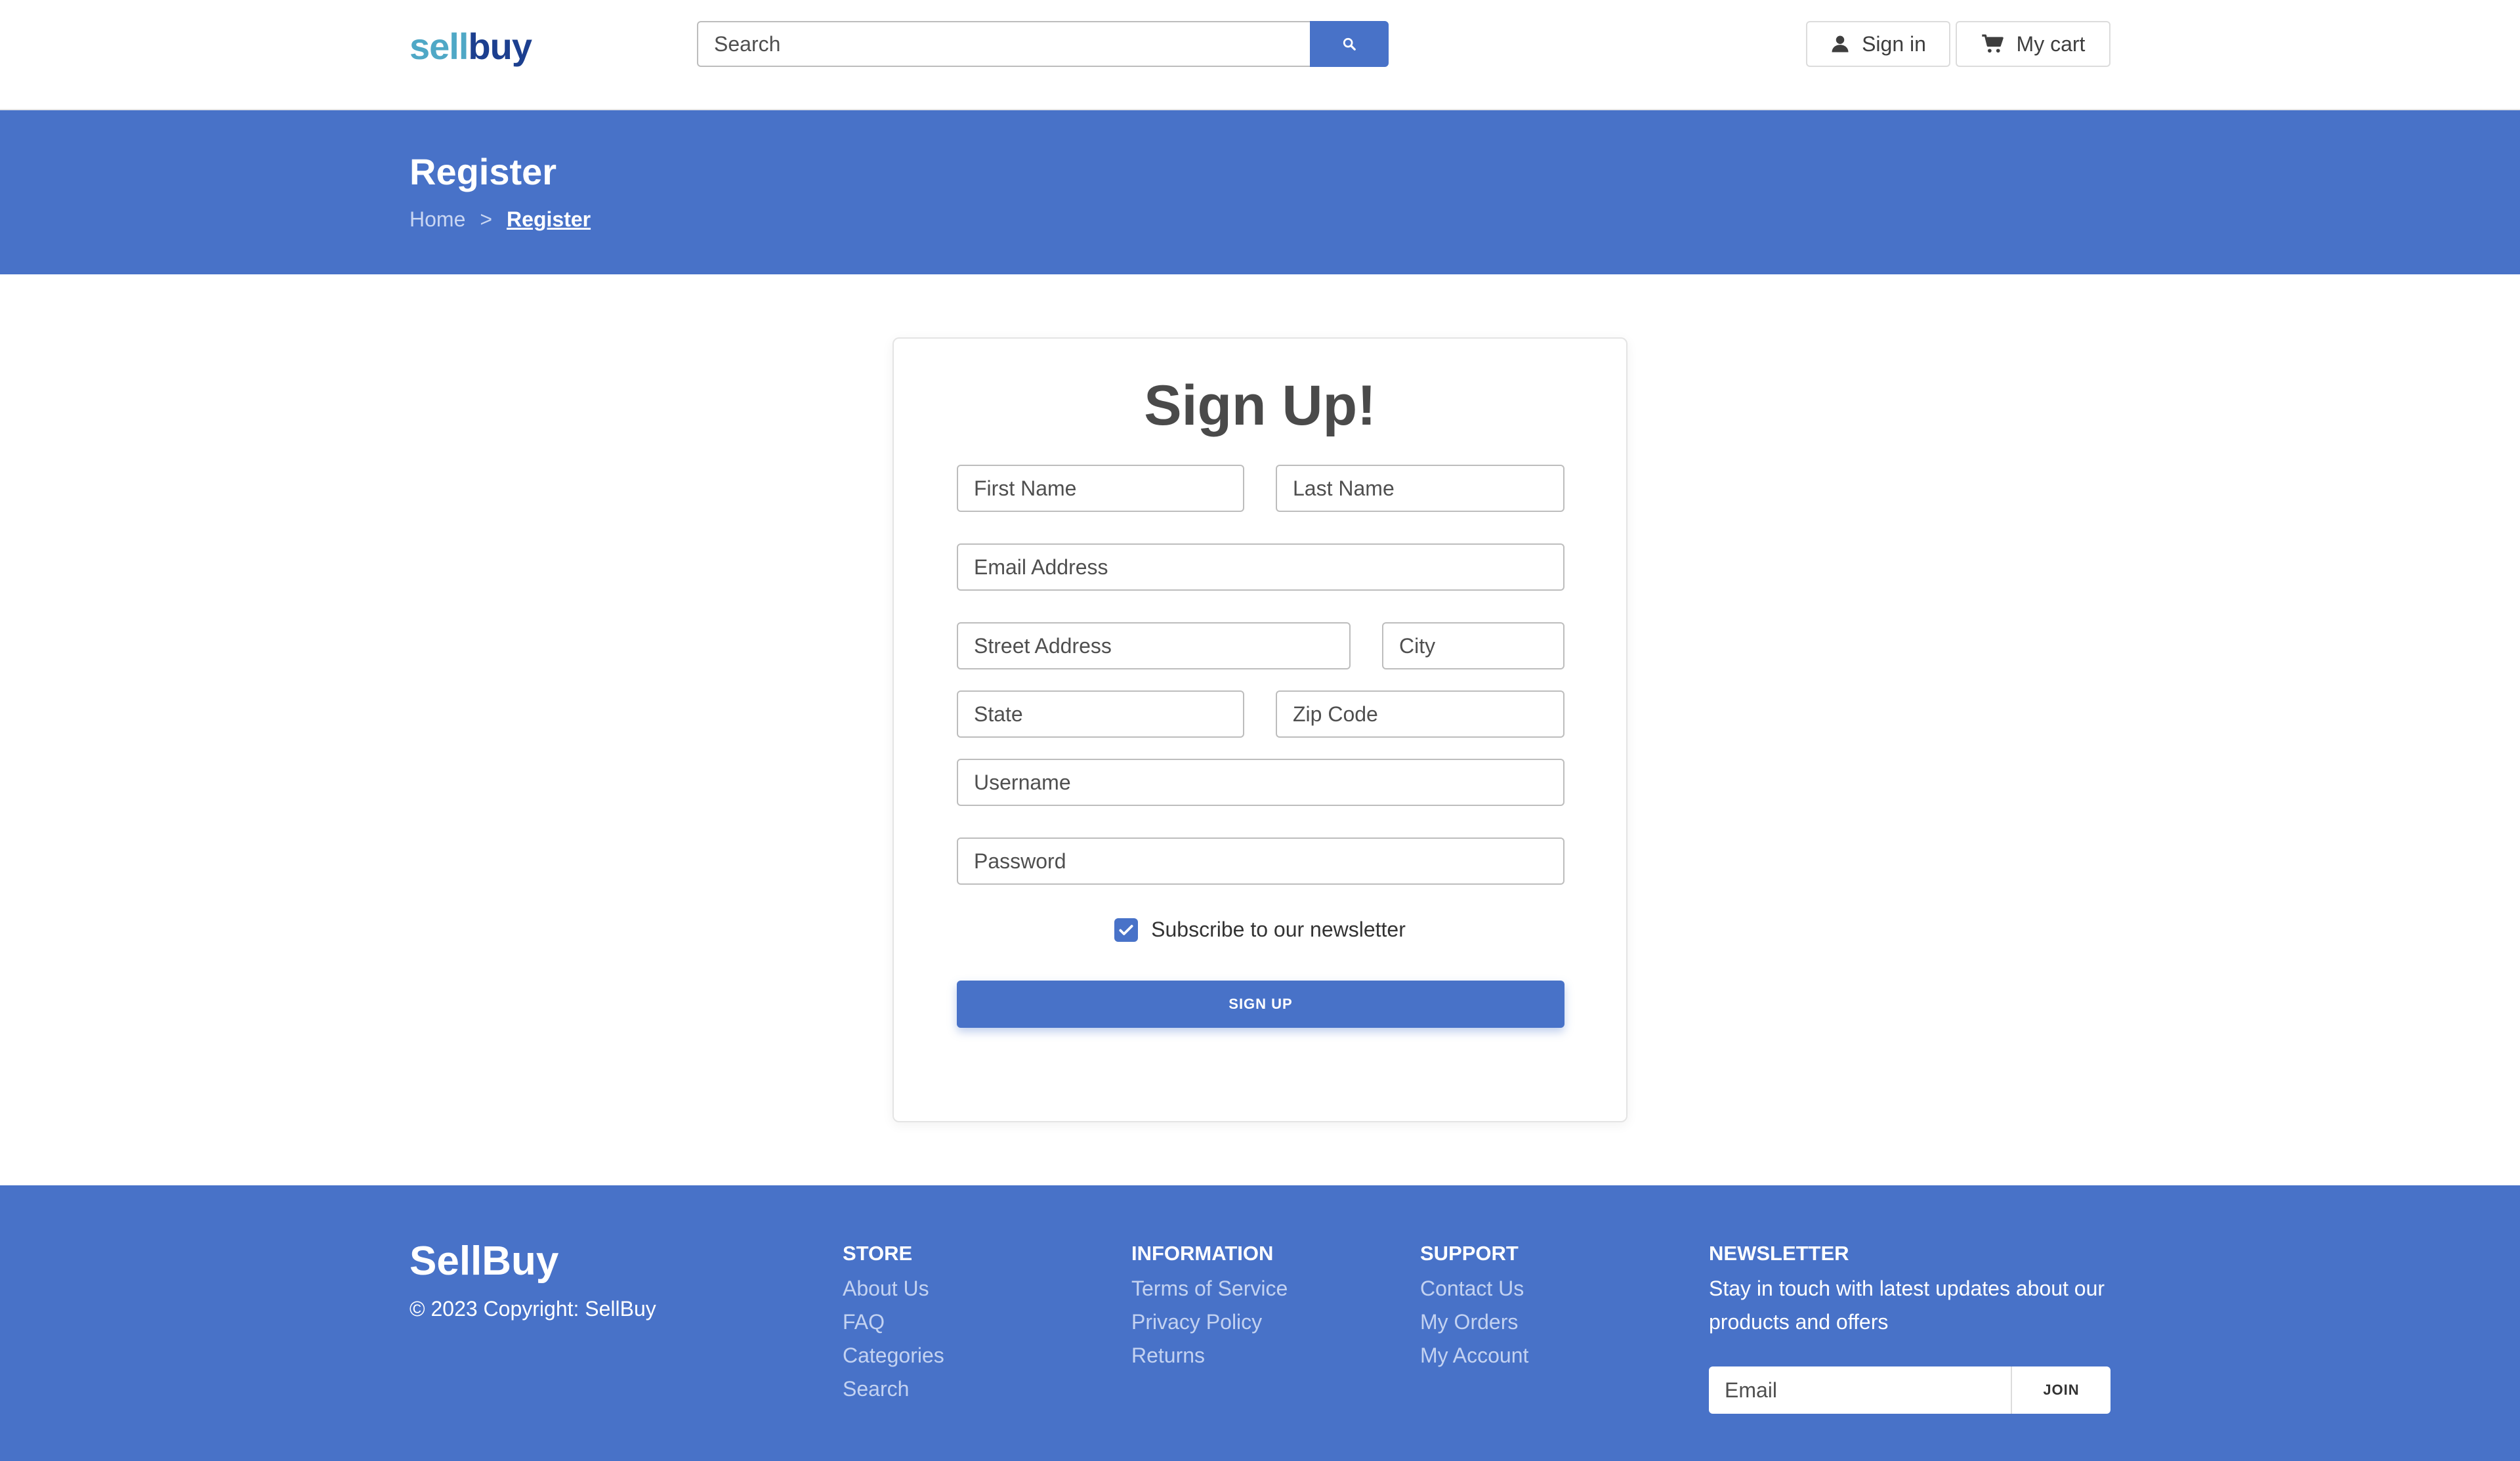  What do you see at coordinates (1154, 645) in the screenshot?
I see `street-address-field` at bounding box center [1154, 645].